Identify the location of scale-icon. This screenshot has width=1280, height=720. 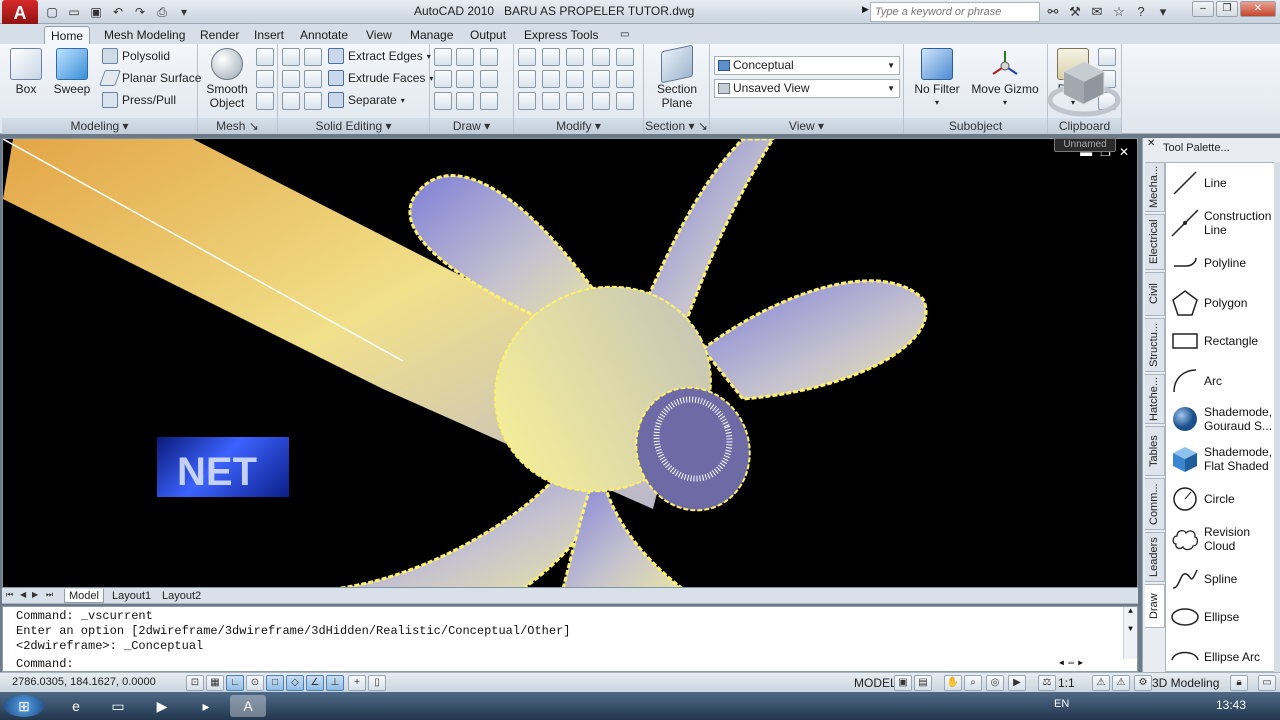
(601, 79).